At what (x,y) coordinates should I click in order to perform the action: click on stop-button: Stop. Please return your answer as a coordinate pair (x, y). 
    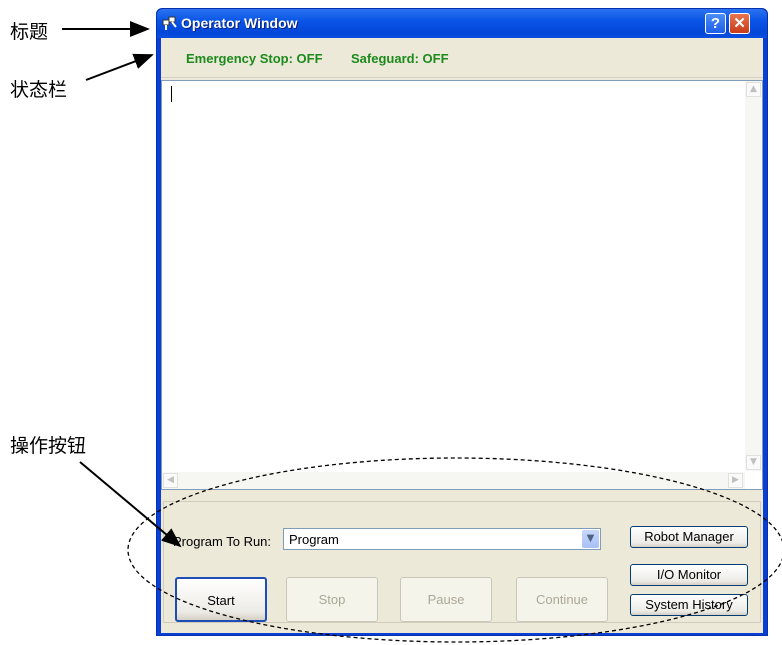
    Looking at the image, I should click on (332, 599).